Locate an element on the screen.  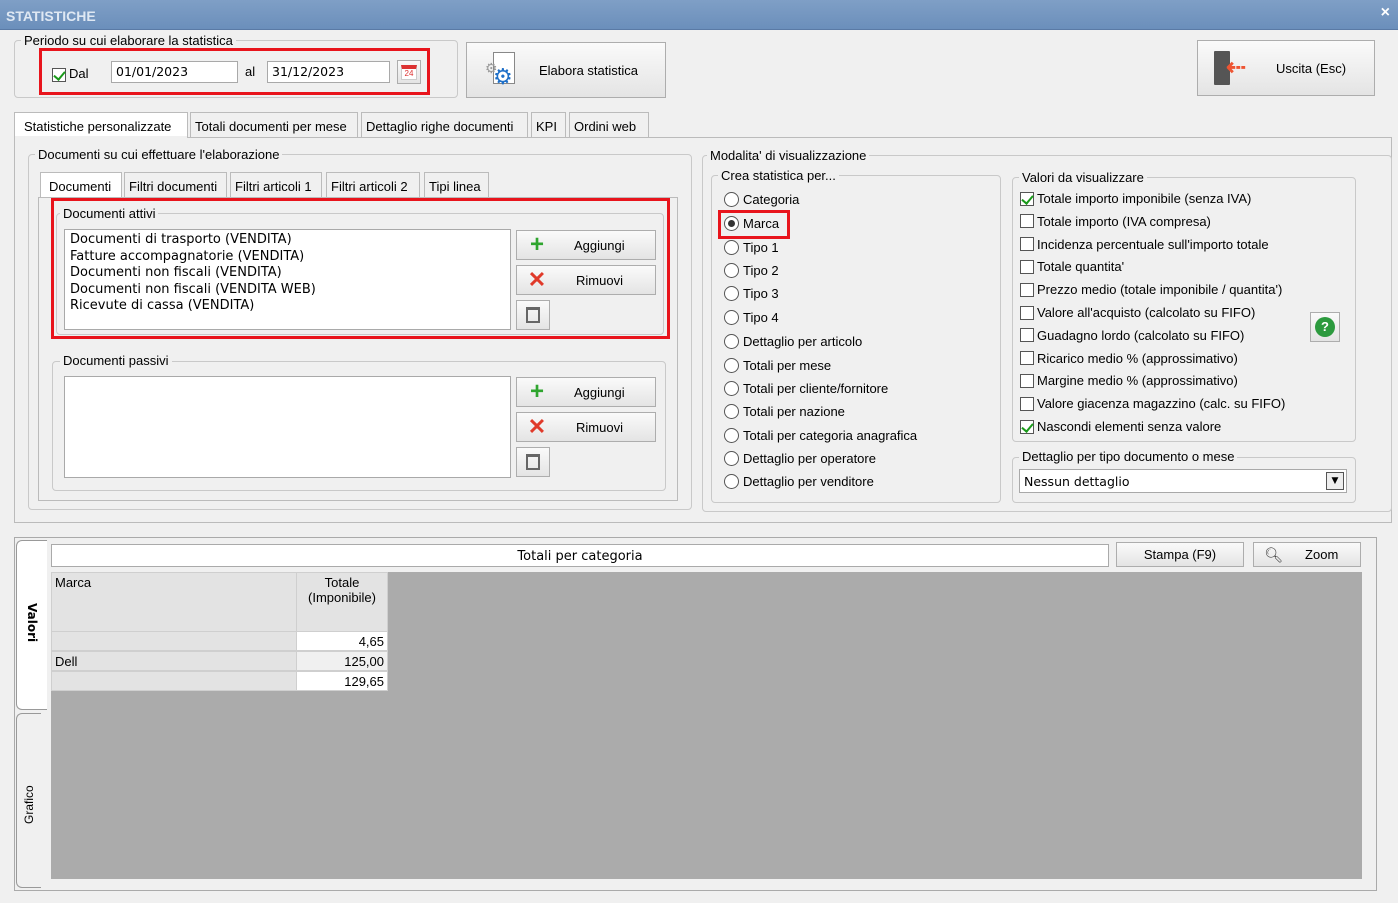
radio-tipo-2: Tipo 2 is located at coordinates (751, 270).